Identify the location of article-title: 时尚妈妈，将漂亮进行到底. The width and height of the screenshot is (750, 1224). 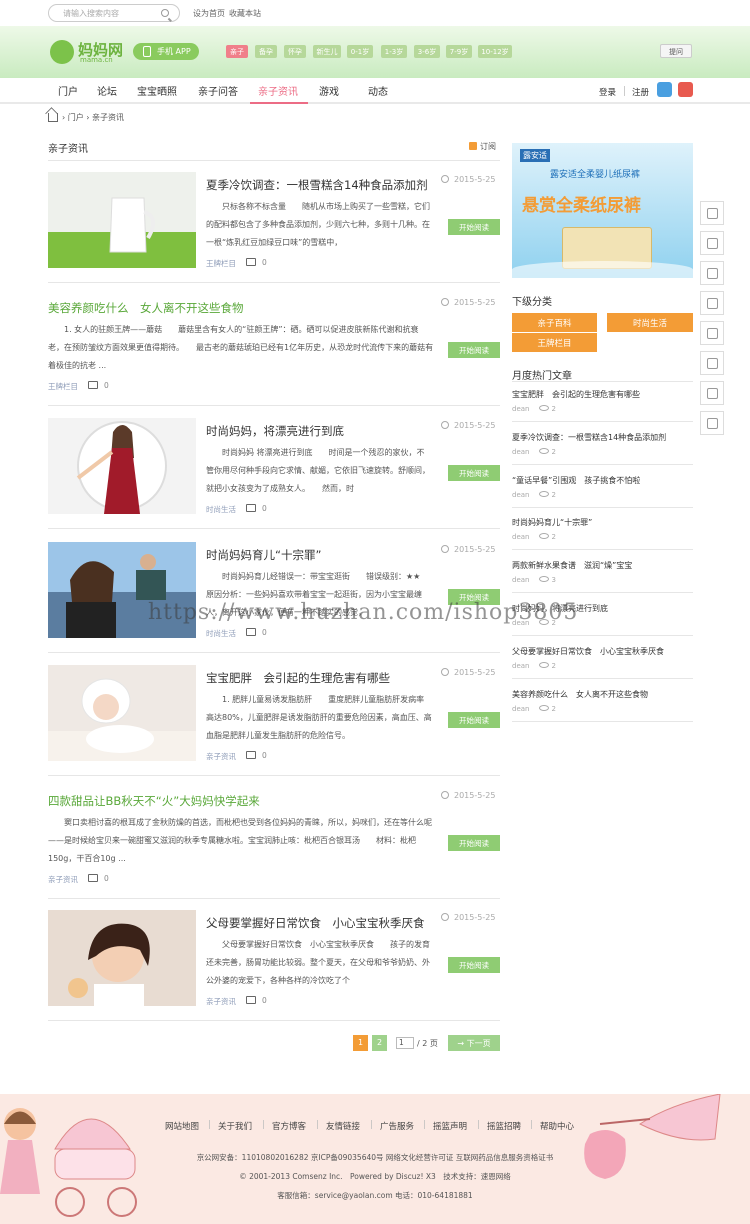
(275, 431).